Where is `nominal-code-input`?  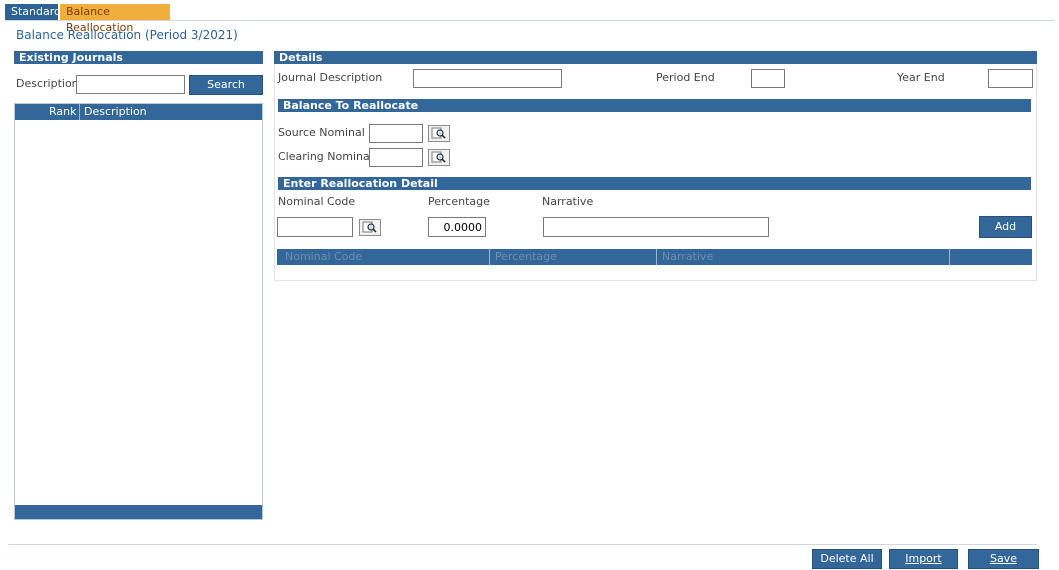
nominal-code-input is located at coordinates (315, 227).